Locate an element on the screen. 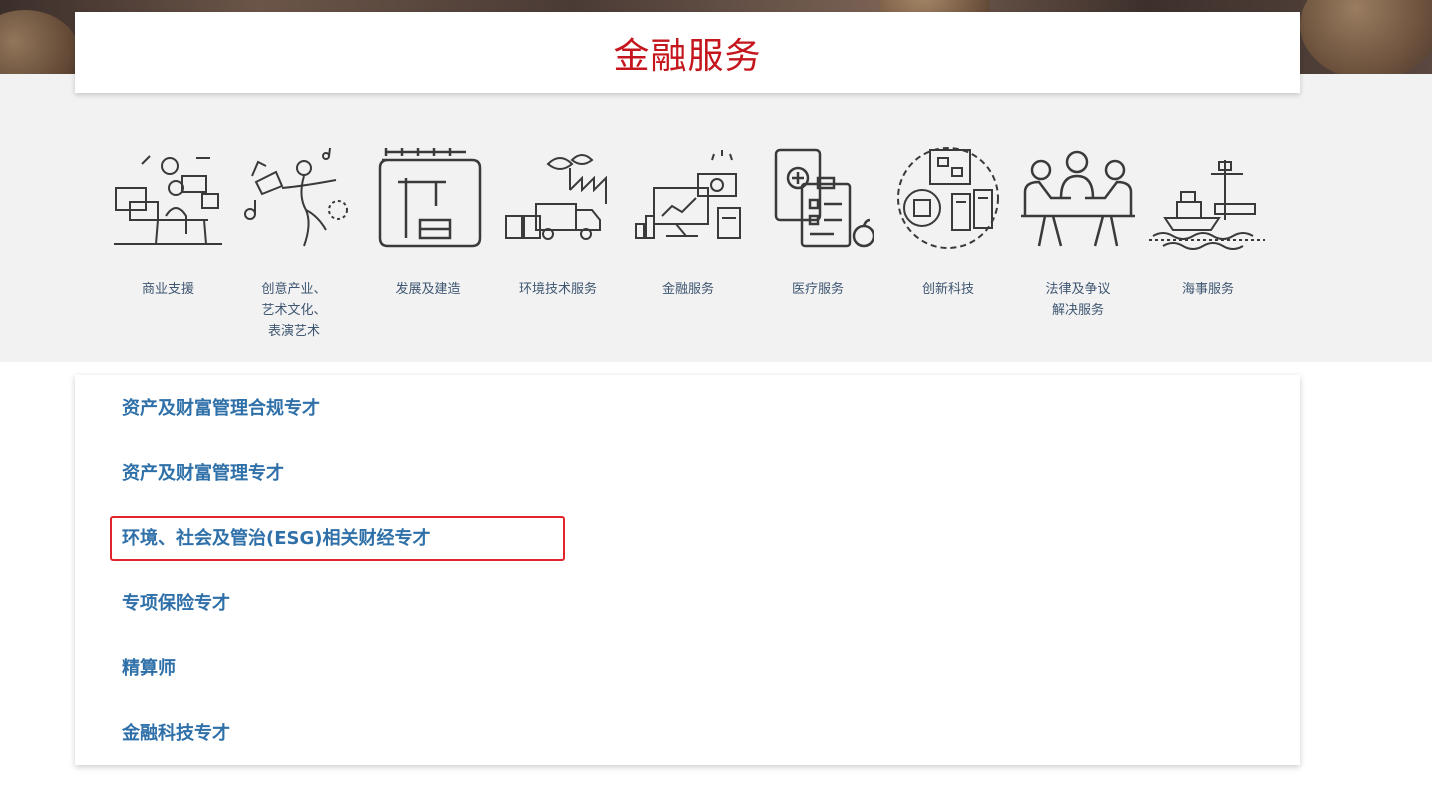 Image resolution: width=1432 pixels, height=790 pixels. sector-label: 创新科技 is located at coordinates (947, 289).